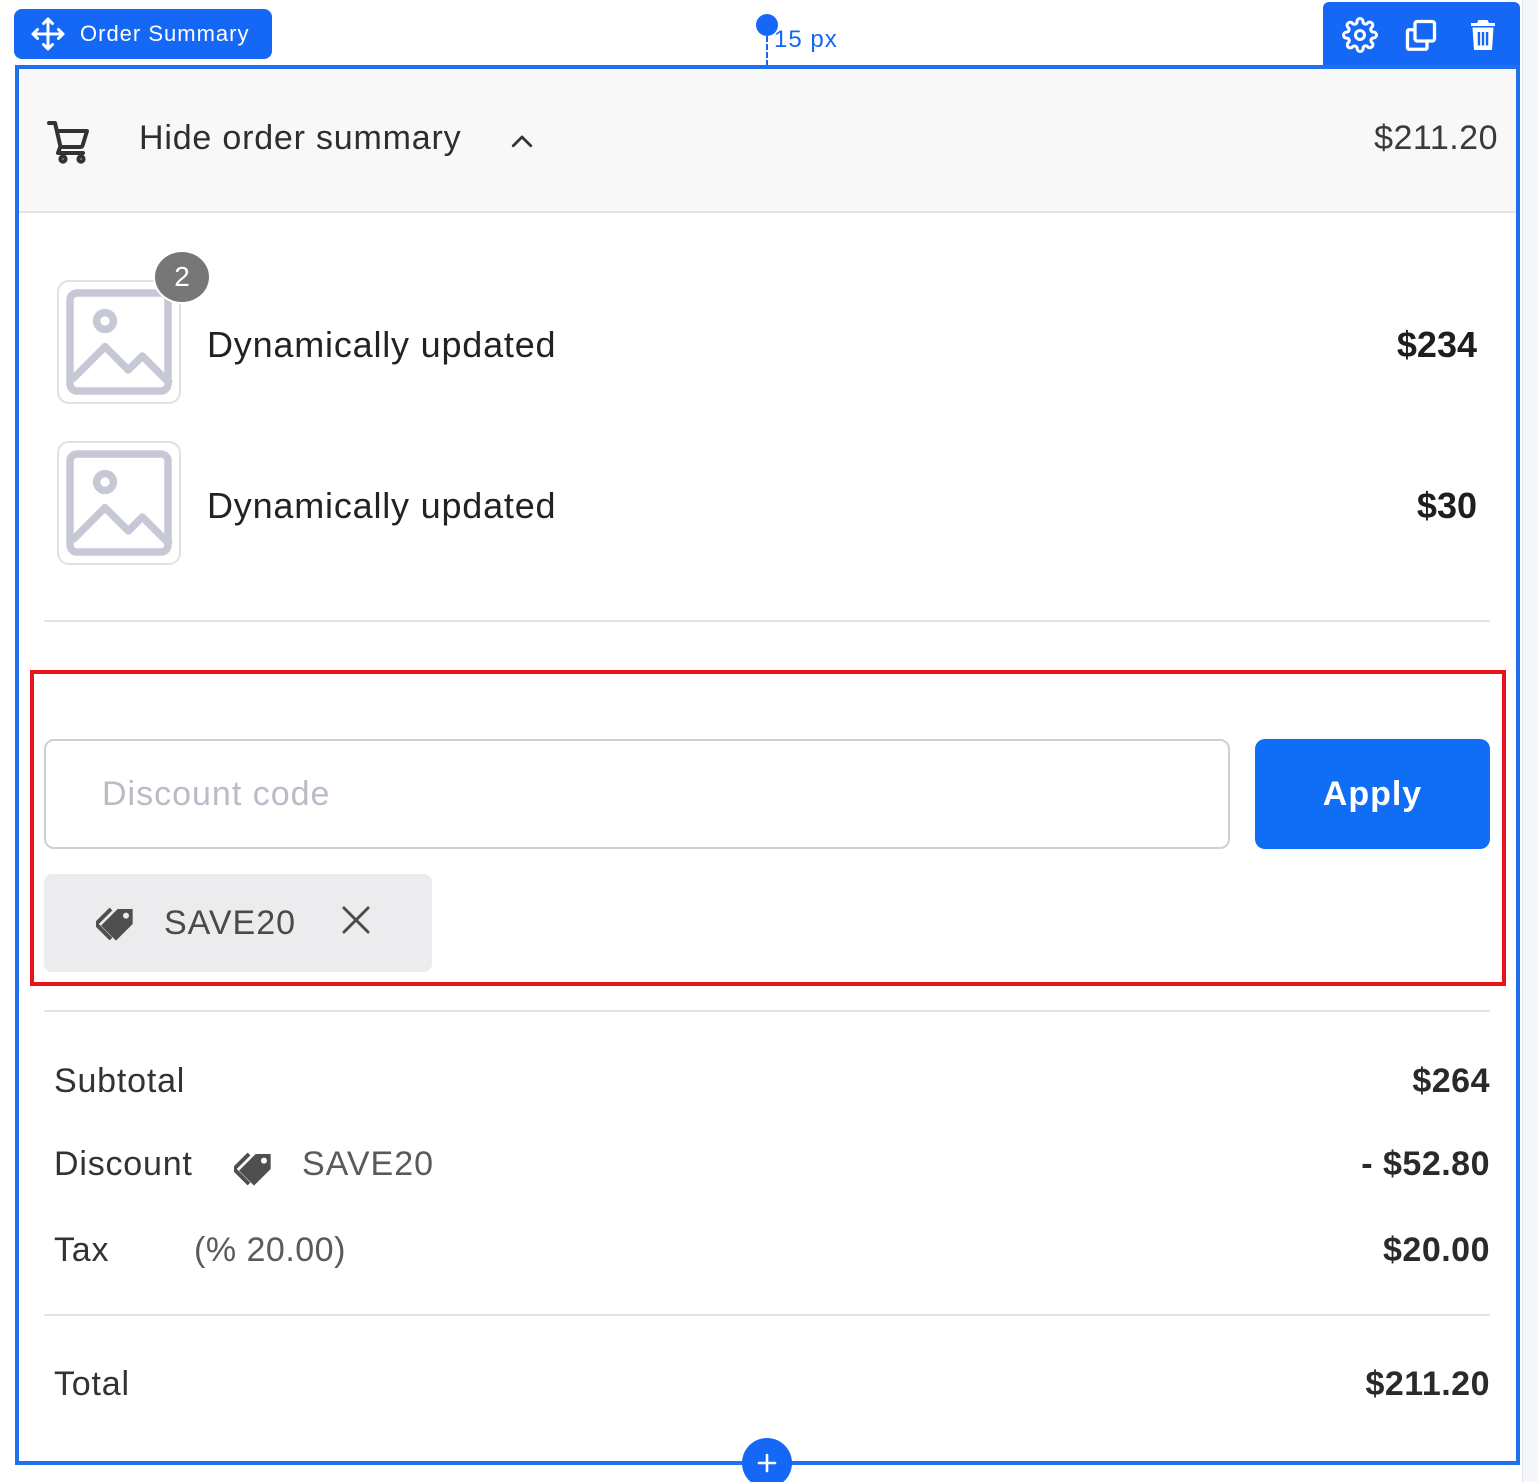  I want to click on settings-button, so click(1360, 35).